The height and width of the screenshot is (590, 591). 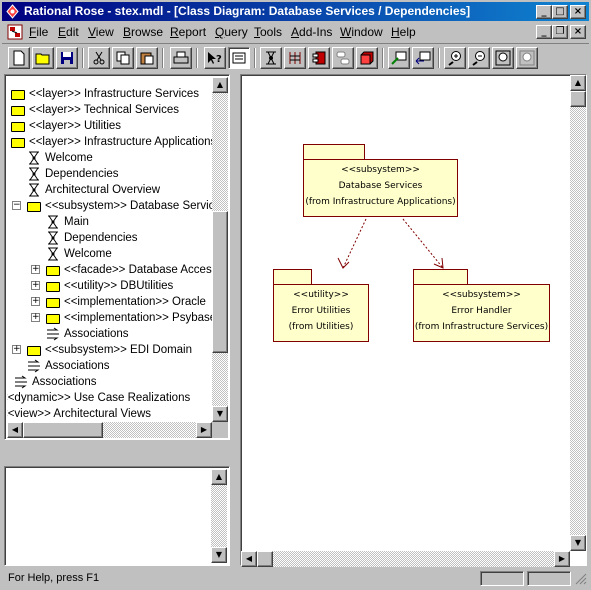 I want to click on tree-item: <<layer>> Utilities, so click(x=66, y=126).